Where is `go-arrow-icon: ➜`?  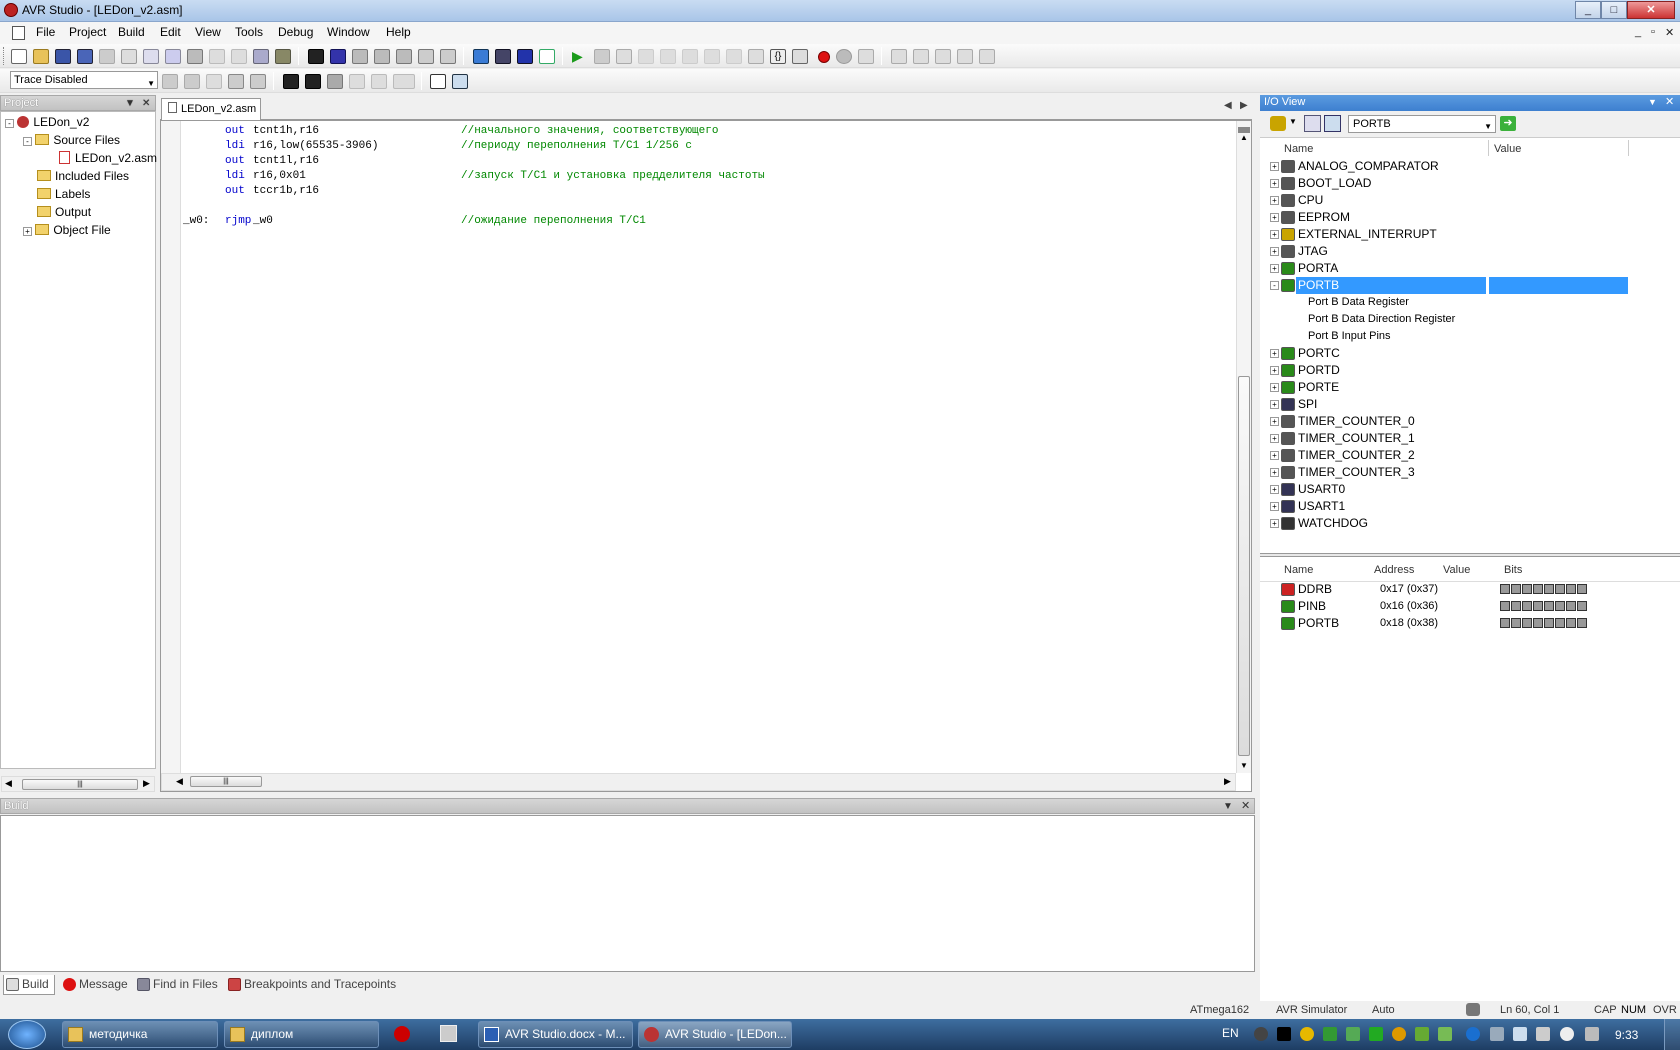 go-arrow-icon: ➜ is located at coordinates (1508, 123).